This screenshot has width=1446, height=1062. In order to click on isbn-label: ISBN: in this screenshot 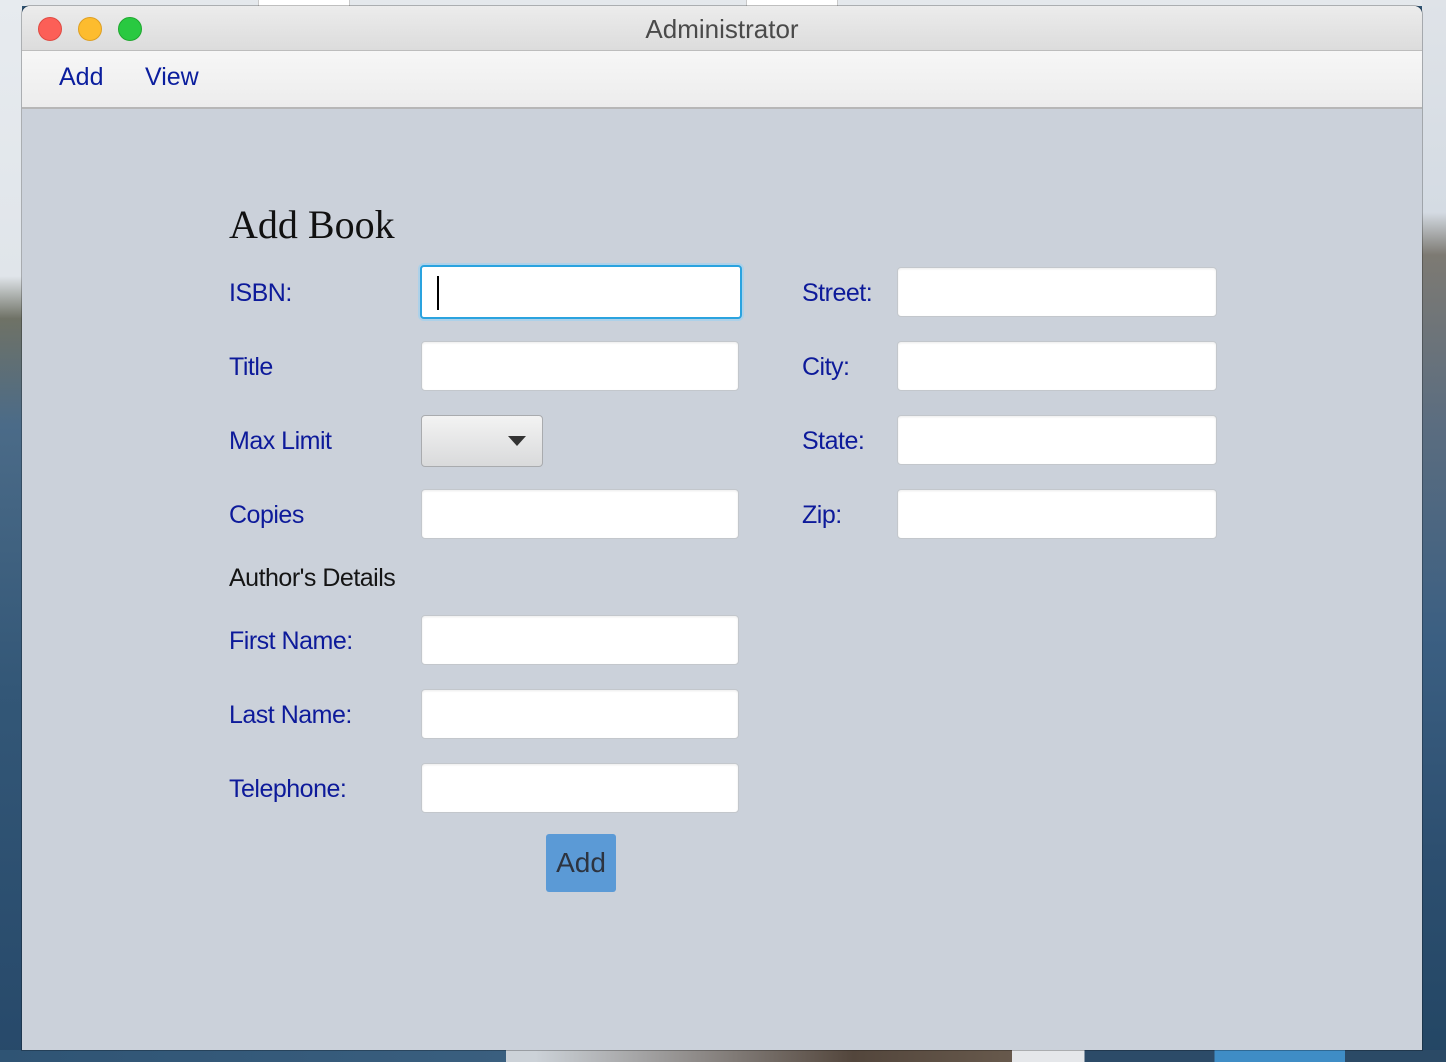, I will do `click(260, 293)`.